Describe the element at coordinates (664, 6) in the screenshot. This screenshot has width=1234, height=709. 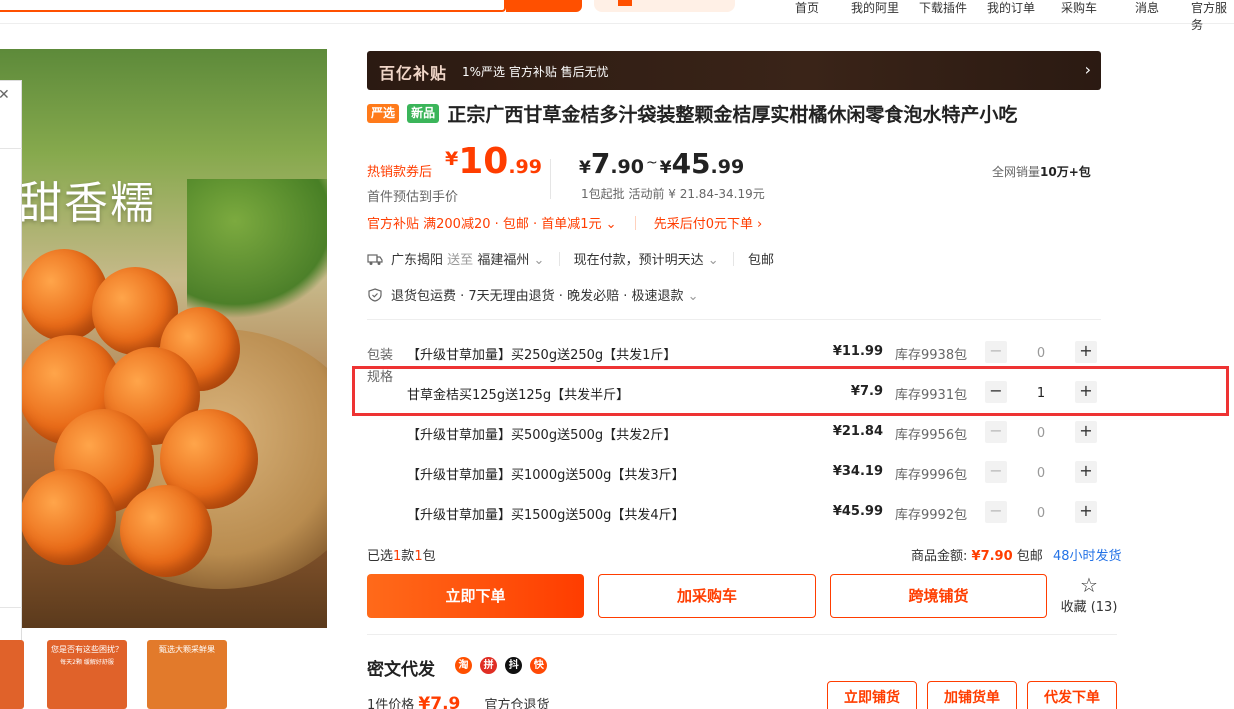
I see `image-search-button` at that location.